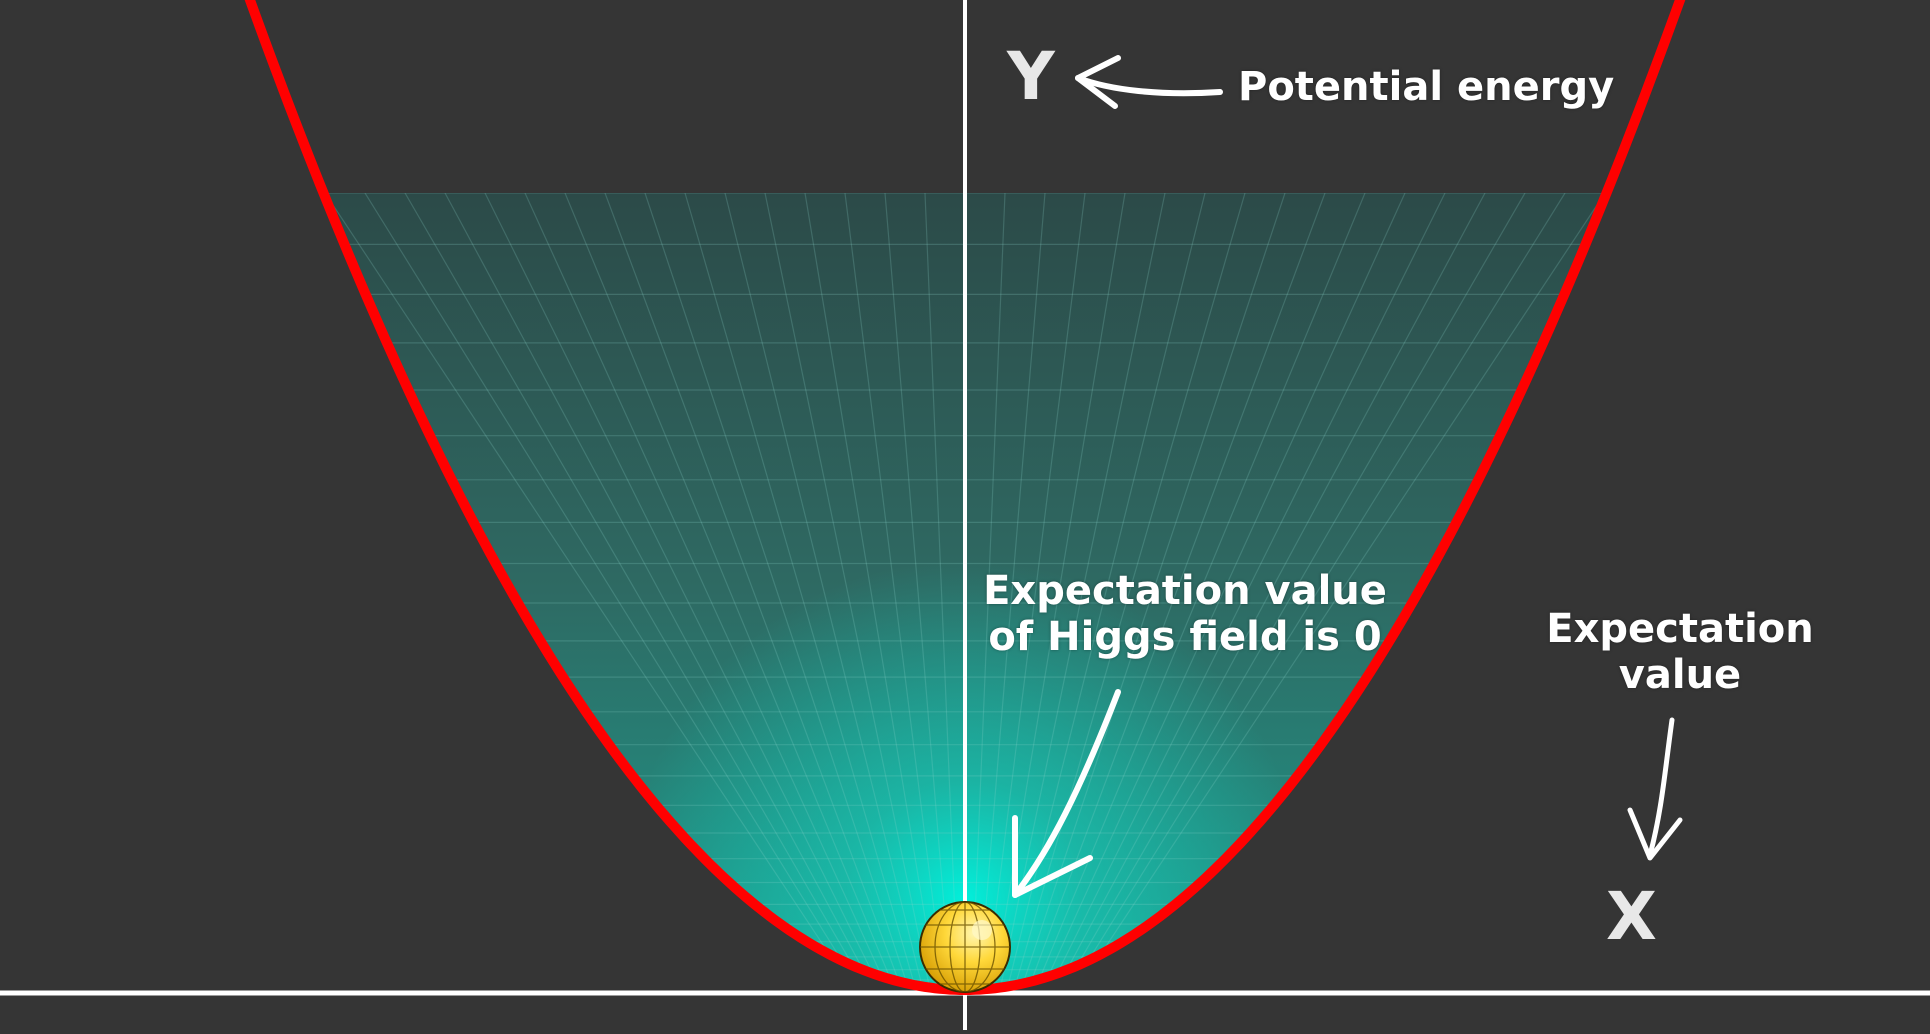  Describe the element at coordinates (1149, 82) in the screenshot. I see `arrow-to-y-icon` at that location.